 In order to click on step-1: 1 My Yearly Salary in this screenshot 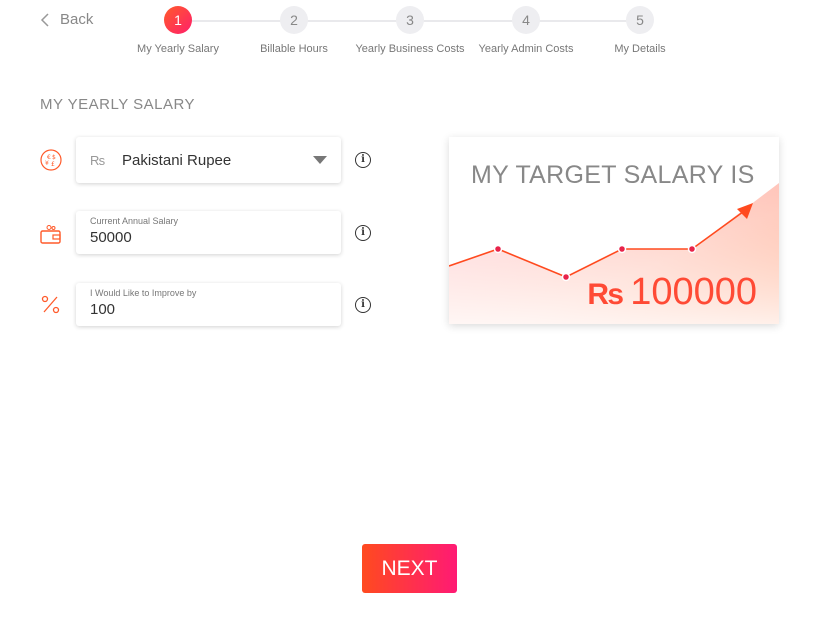, I will do `click(178, 30)`.